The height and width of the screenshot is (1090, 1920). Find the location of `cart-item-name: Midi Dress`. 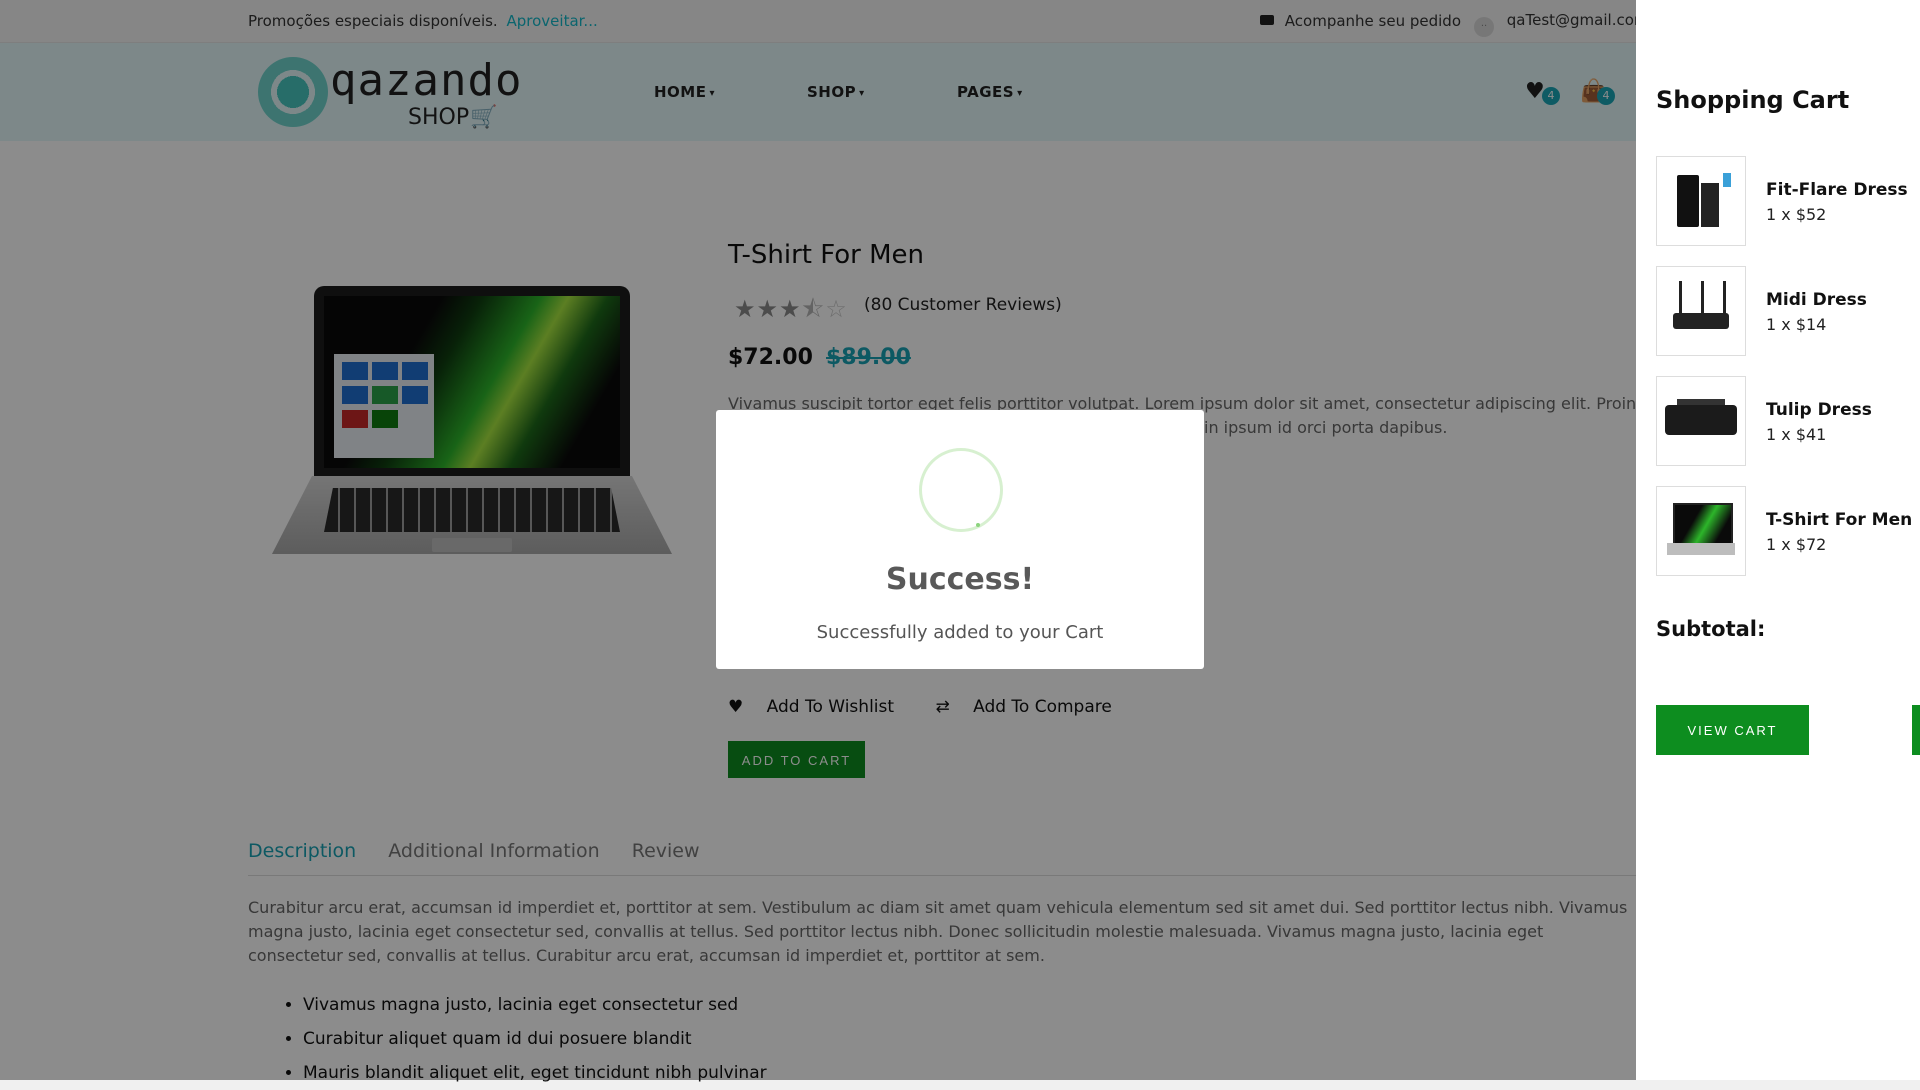

cart-item-name: Midi Dress is located at coordinates (1816, 300).